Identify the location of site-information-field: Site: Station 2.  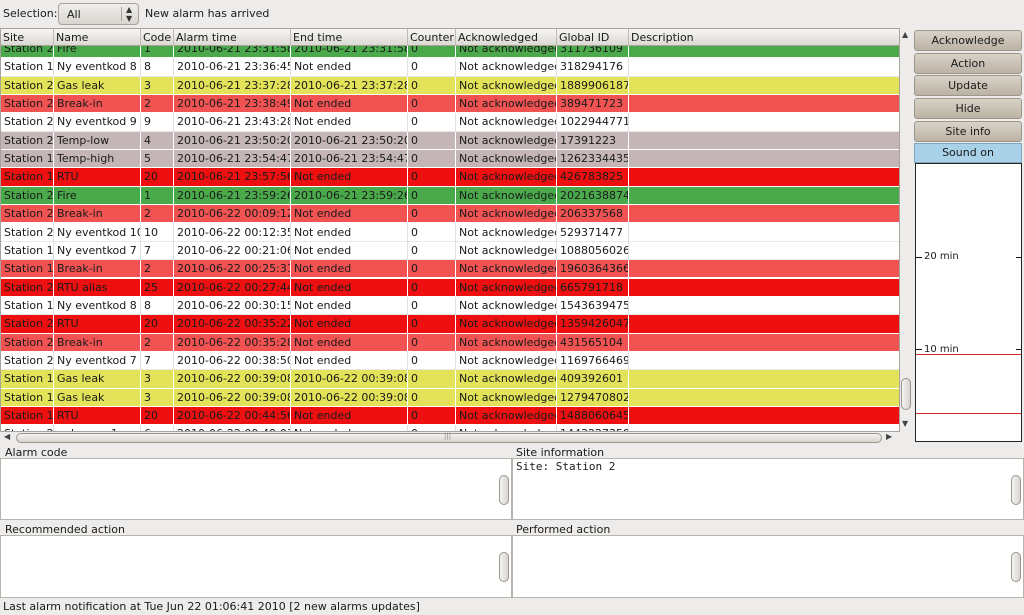
(768, 489).